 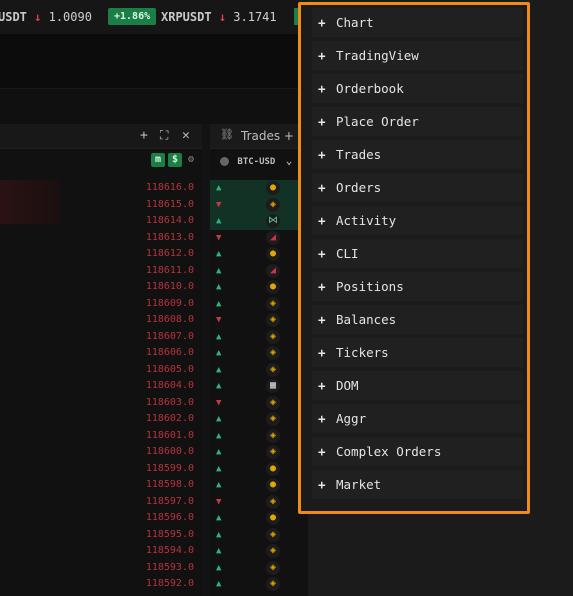 I want to click on depth-heat, so click(x=30, y=202).